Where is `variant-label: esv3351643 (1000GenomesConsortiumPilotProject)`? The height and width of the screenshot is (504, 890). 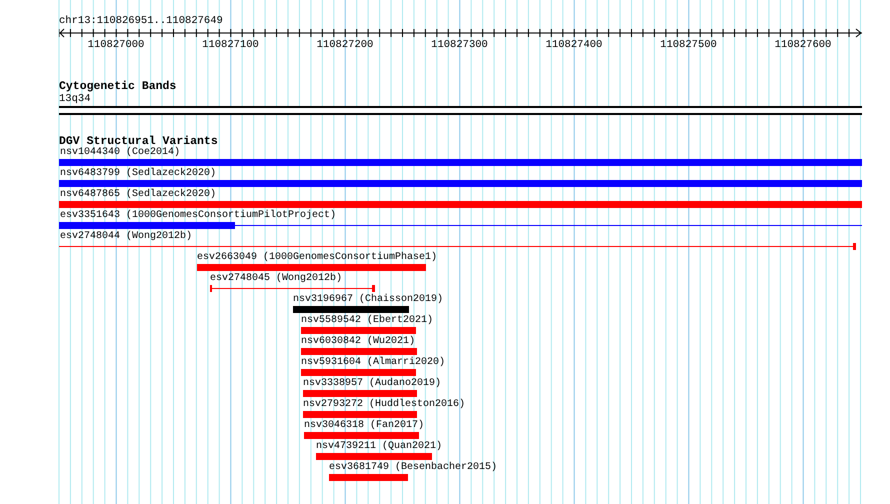 variant-label: esv3351643 (1000GenomesConsortiumPilotProject) is located at coordinates (198, 216).